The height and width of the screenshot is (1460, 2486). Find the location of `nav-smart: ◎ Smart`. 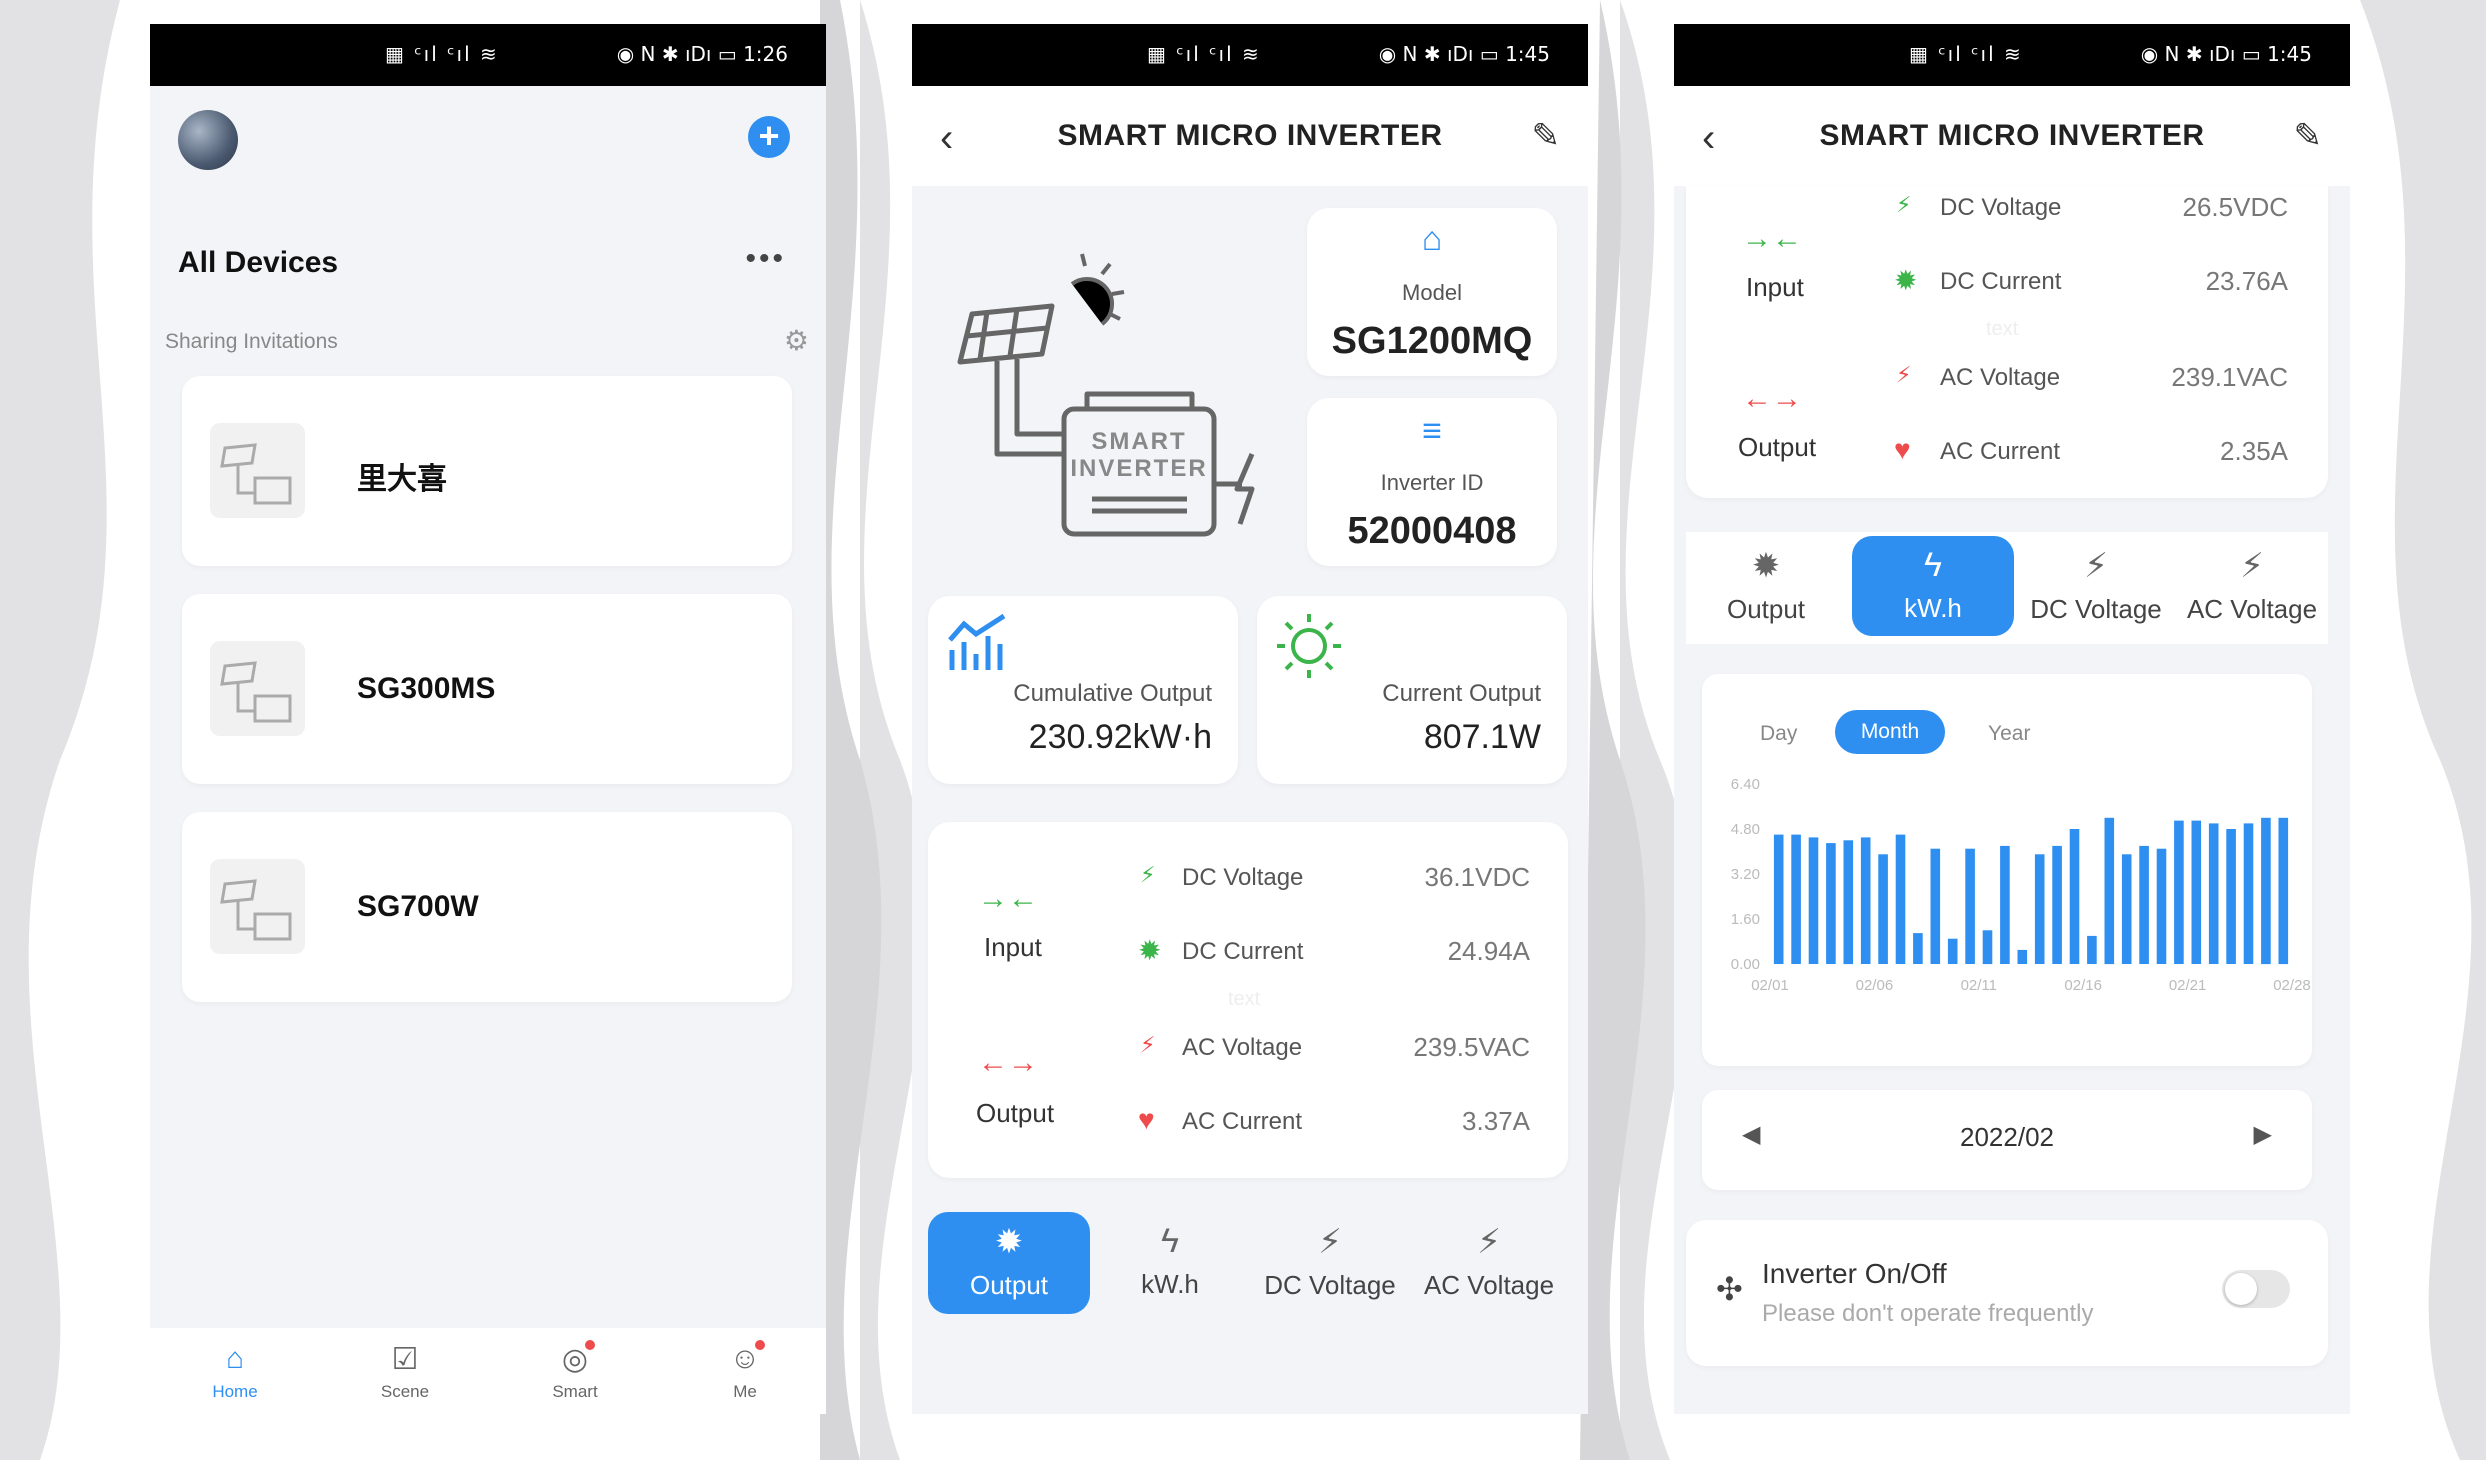

nav-smart: ◎ Smart is located at coordinates (575, 1372).